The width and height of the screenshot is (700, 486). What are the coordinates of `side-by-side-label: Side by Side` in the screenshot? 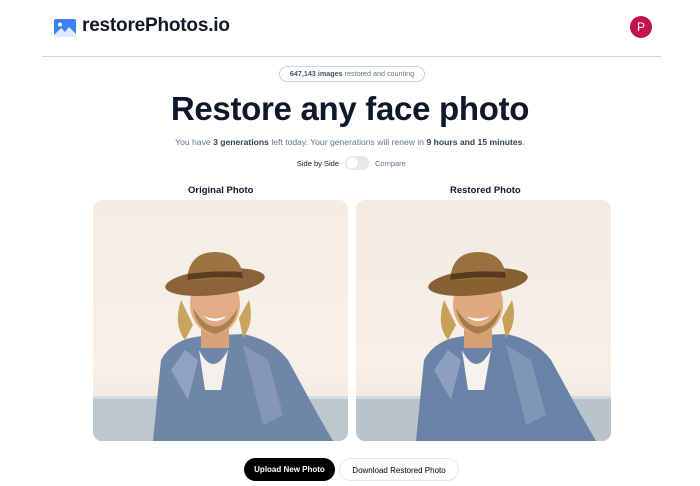 It's located at (317, 163).